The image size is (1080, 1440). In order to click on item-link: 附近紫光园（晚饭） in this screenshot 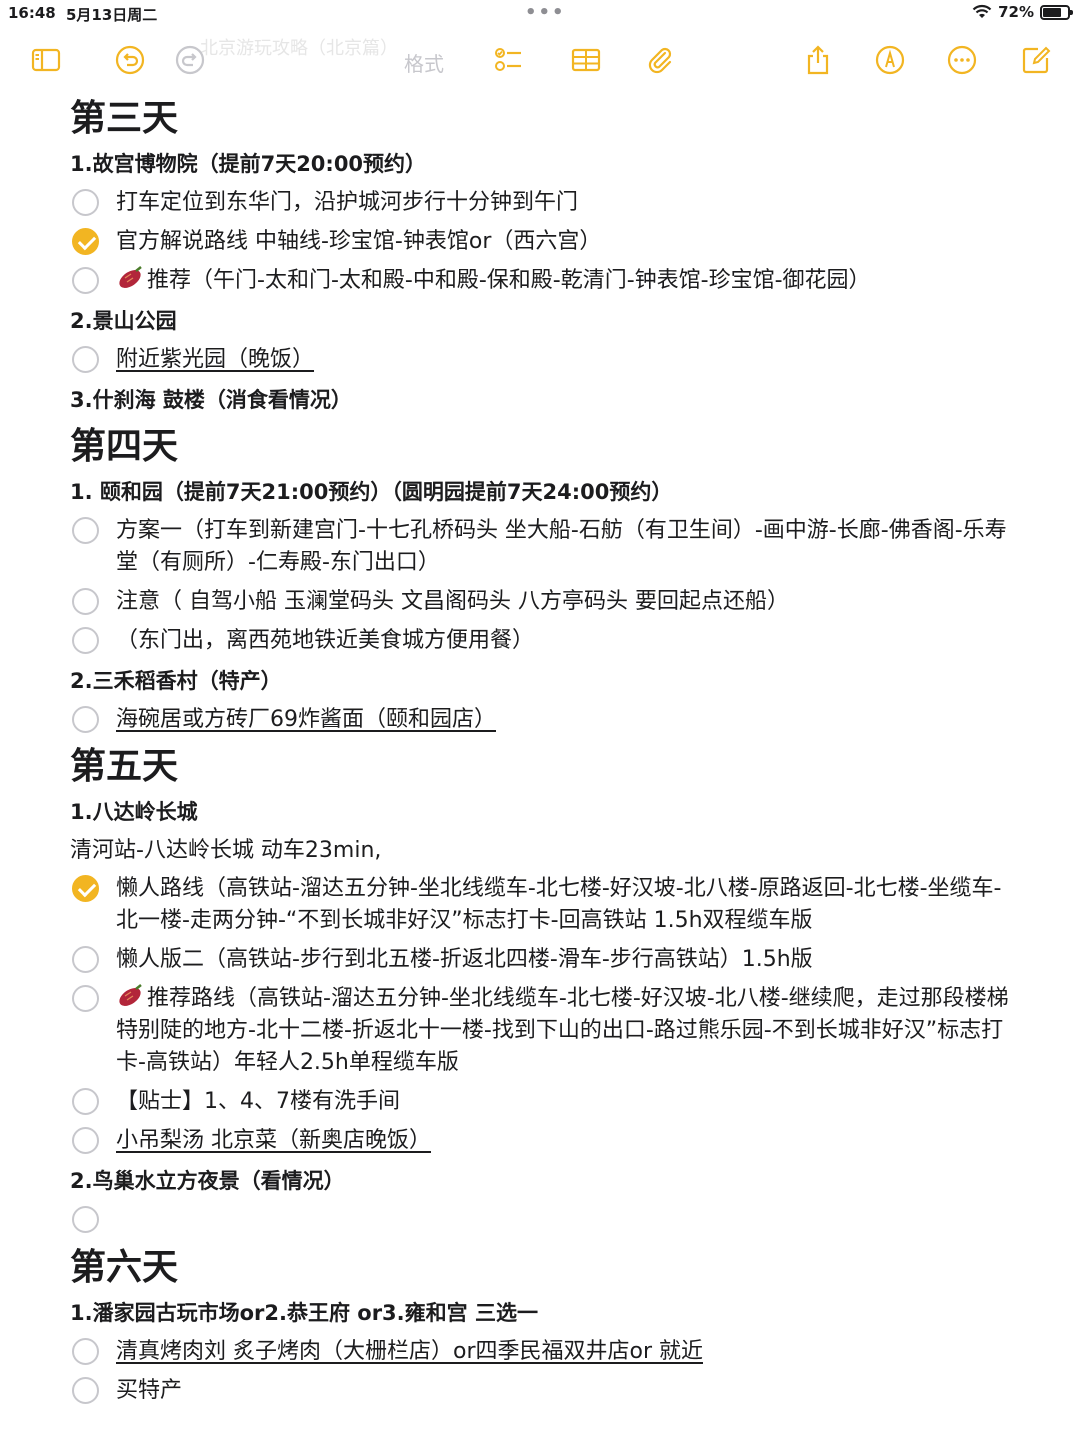, I will do `click(215, 359)`.